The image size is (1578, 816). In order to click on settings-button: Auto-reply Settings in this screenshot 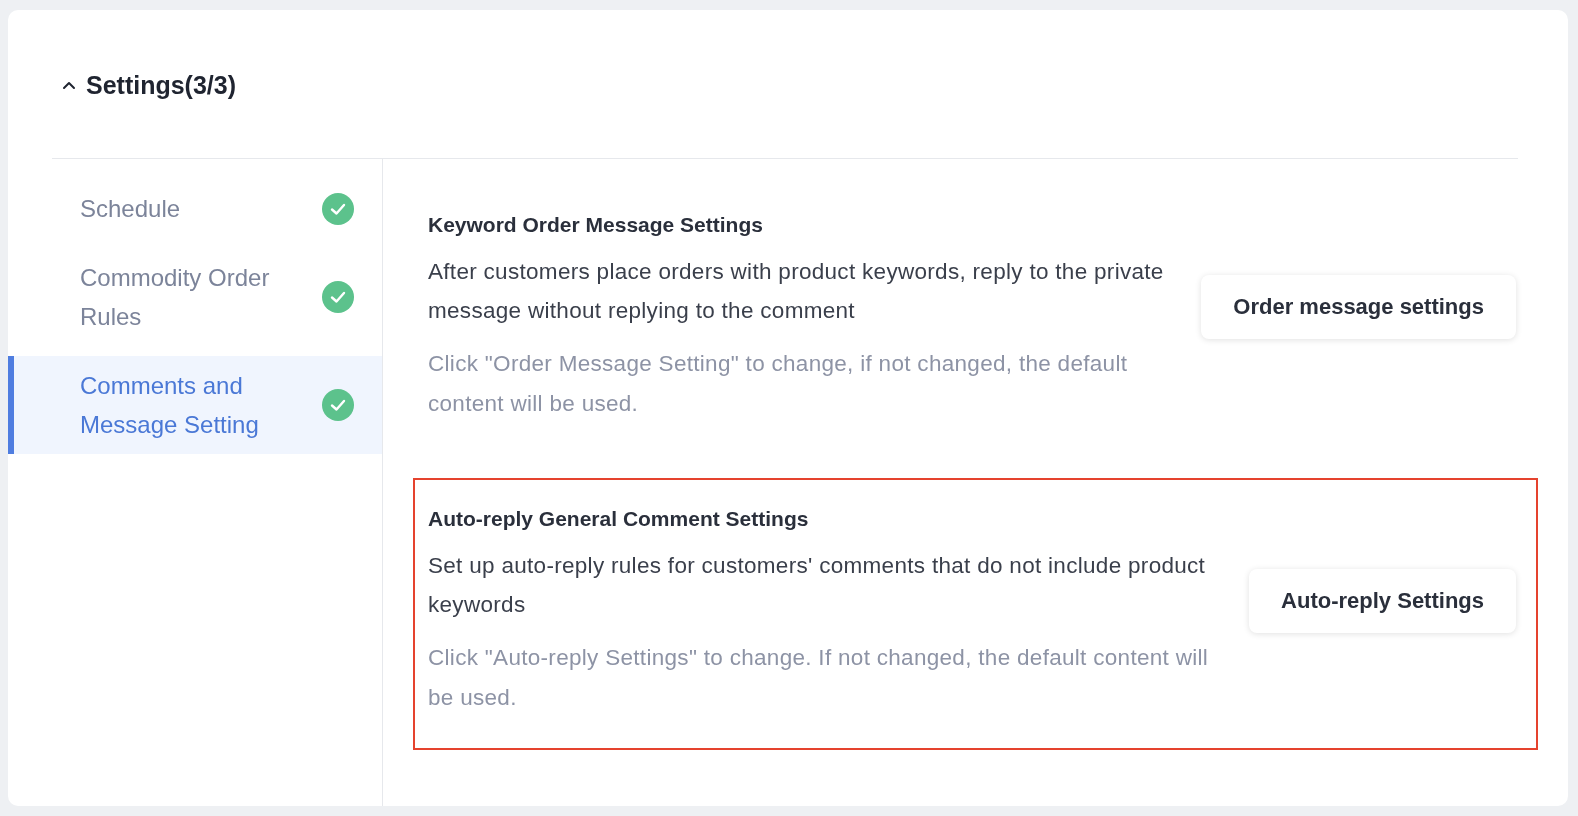, I will do `click(1382, 601)`.